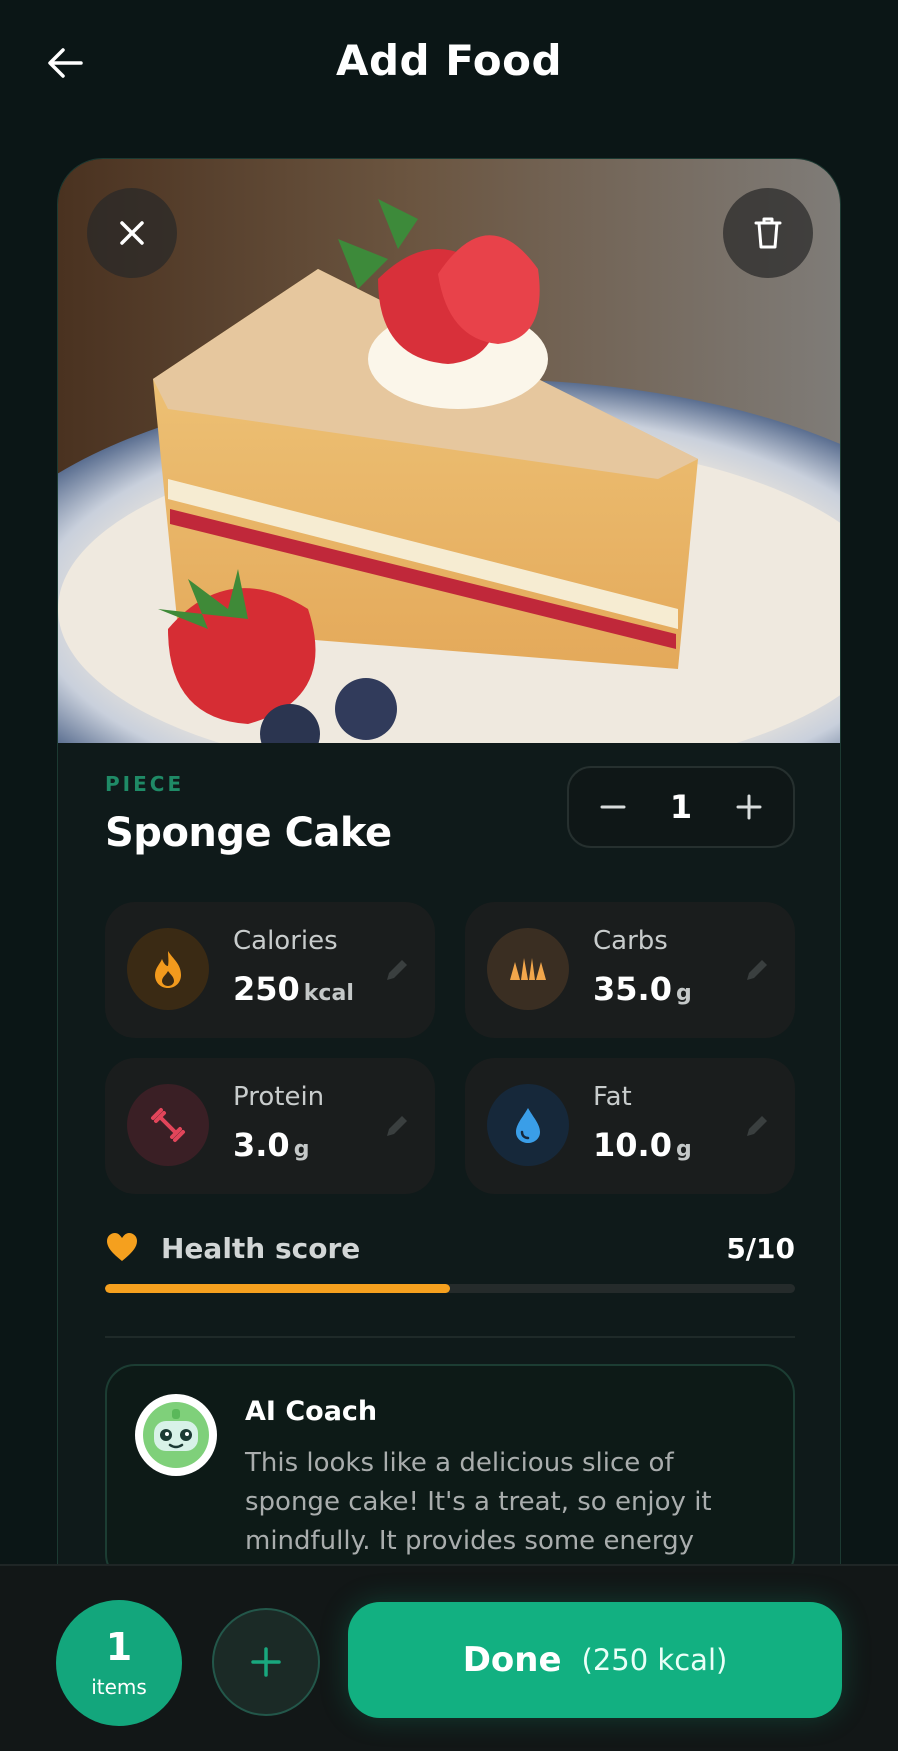  I want to click on header: Add Food, so click(449, 65).